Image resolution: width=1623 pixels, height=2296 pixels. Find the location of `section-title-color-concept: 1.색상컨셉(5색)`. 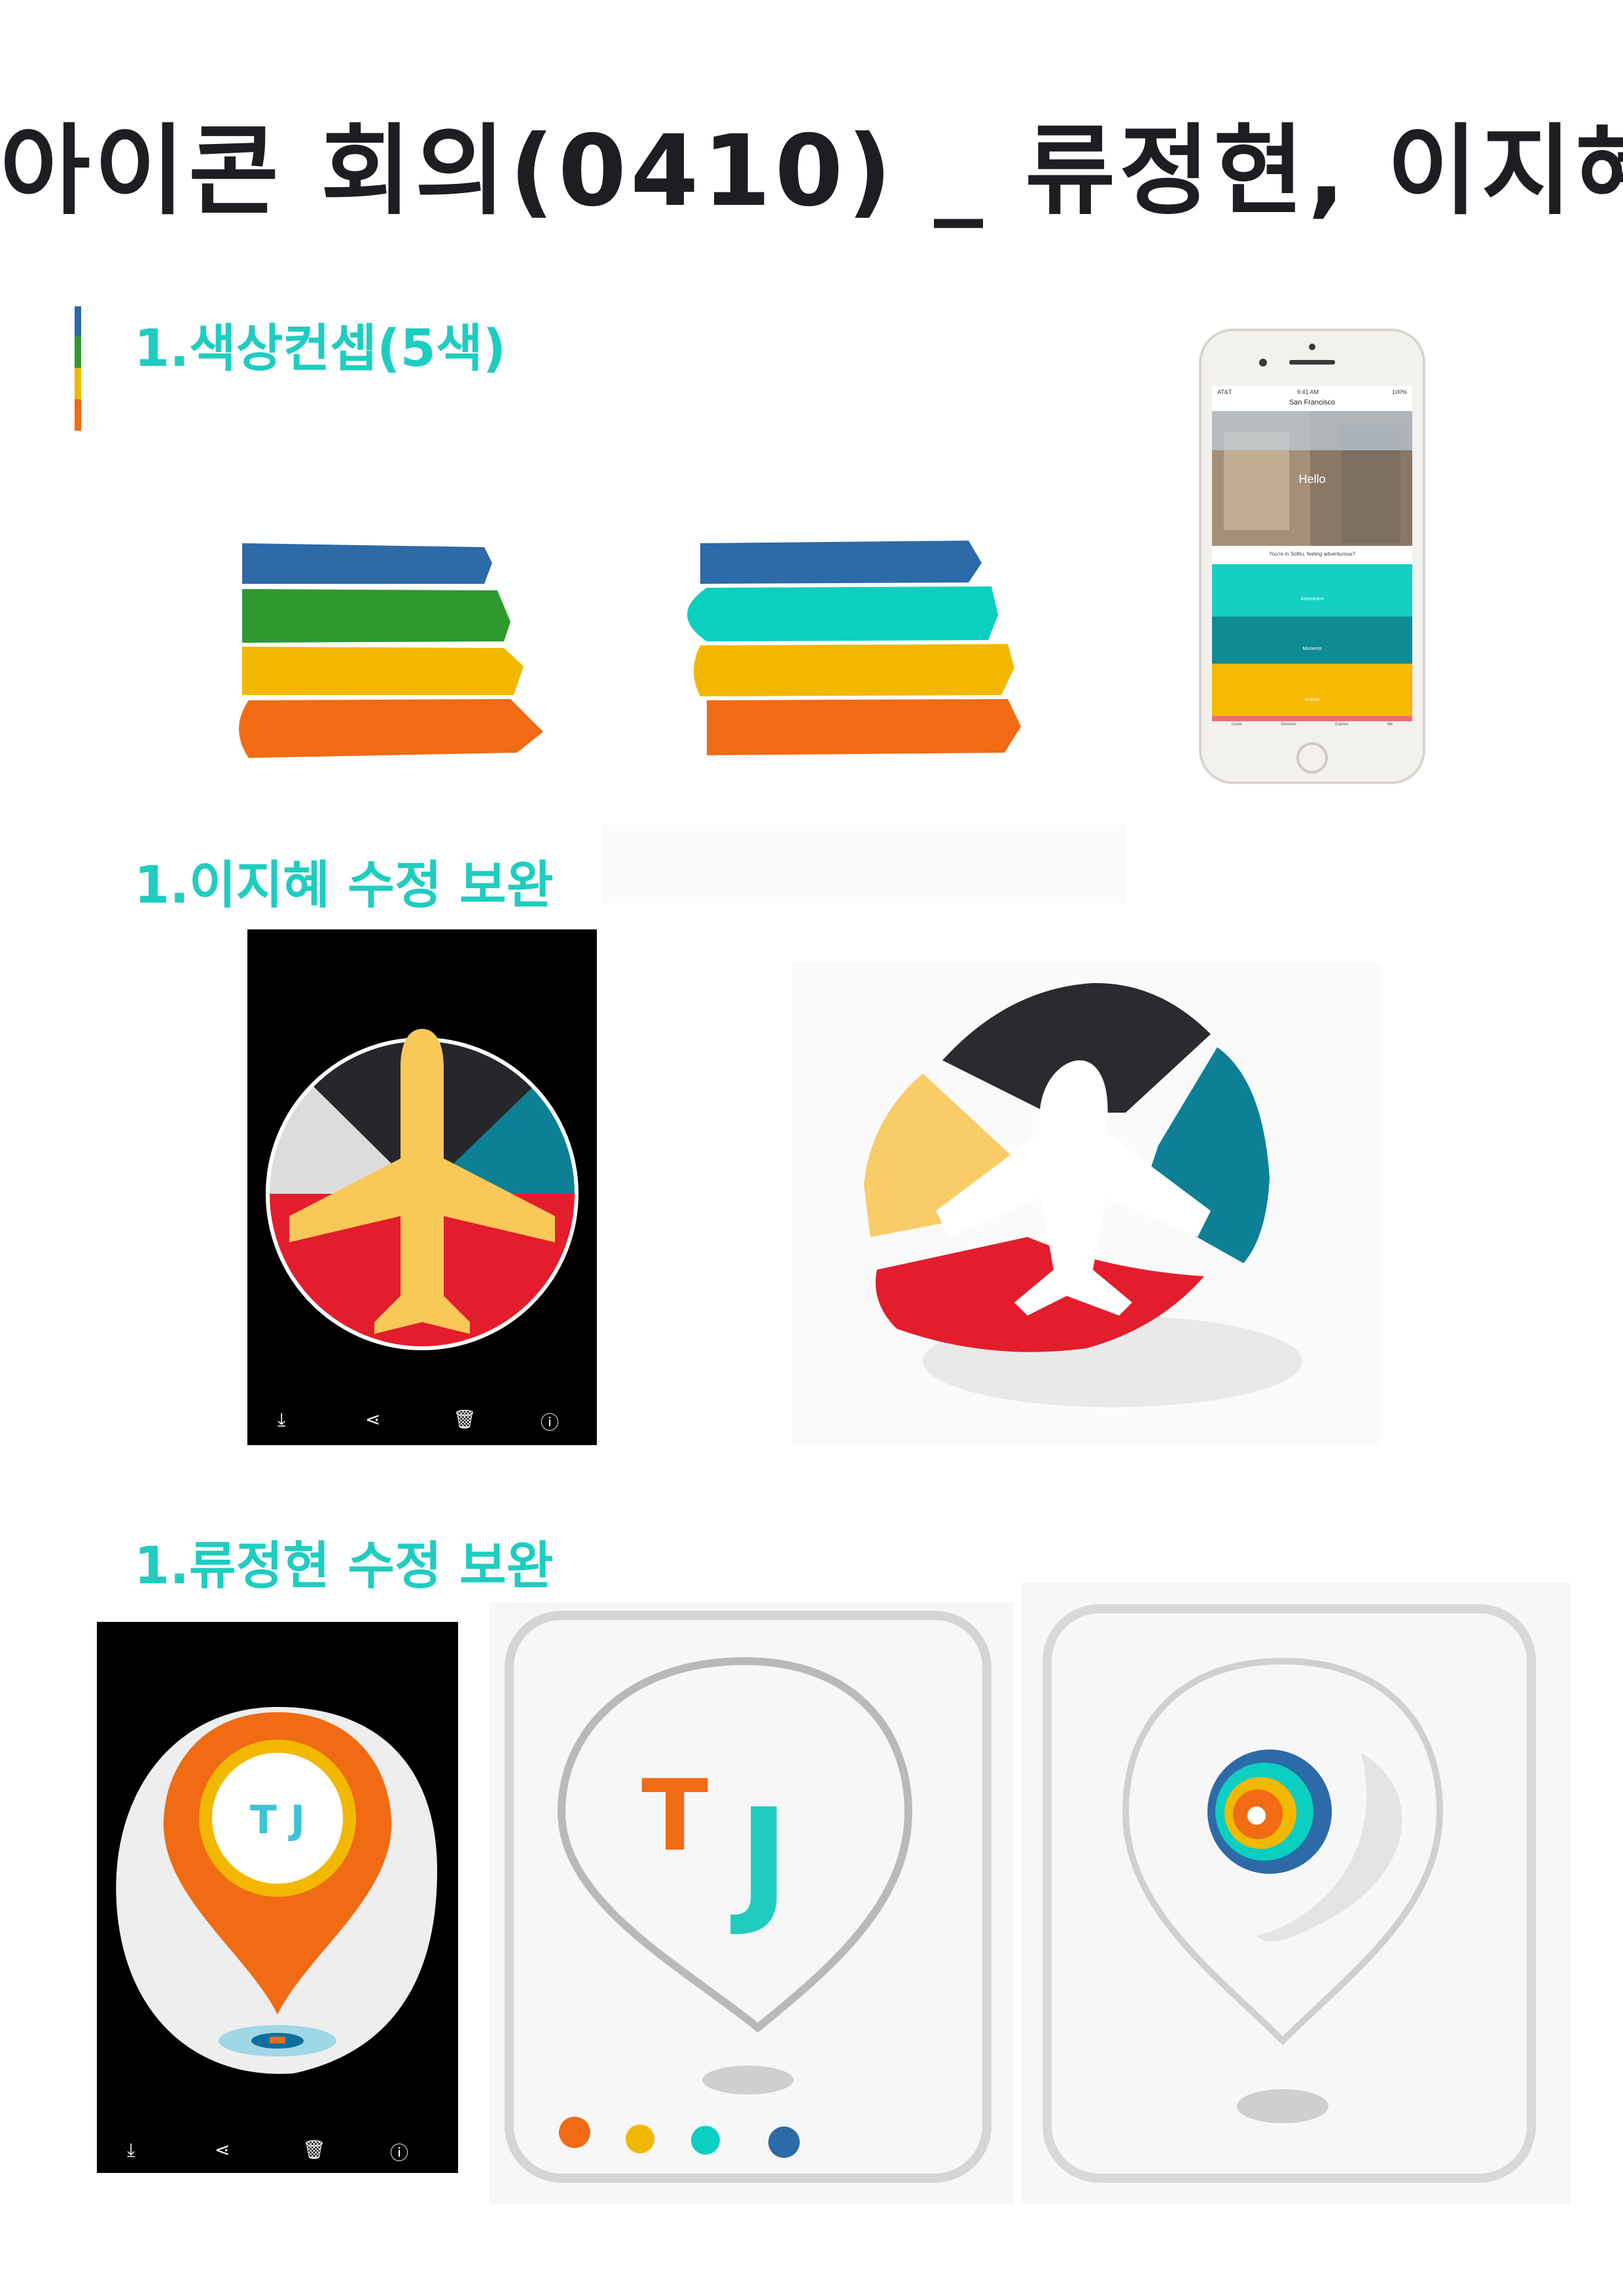

section-title-color-concept: 1.색상컨셉(5색) is located at coordinates (320, 348).